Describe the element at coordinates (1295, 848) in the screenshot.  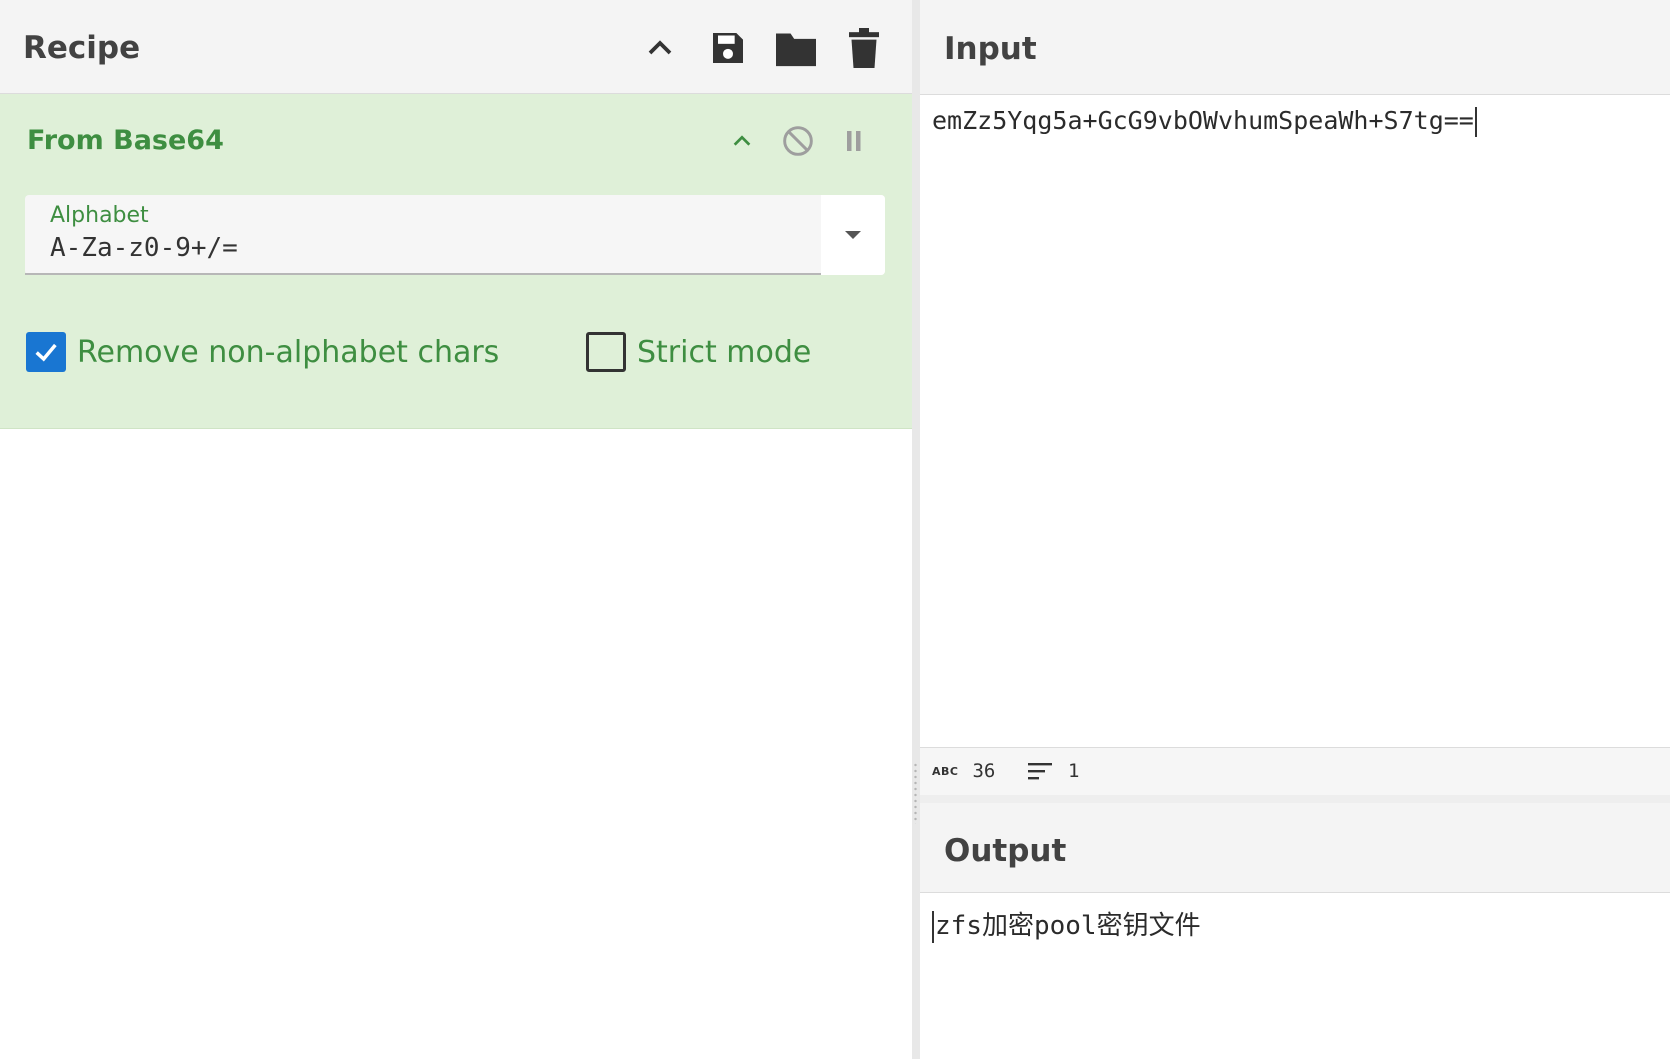
I see `output-header: Output` at that location.